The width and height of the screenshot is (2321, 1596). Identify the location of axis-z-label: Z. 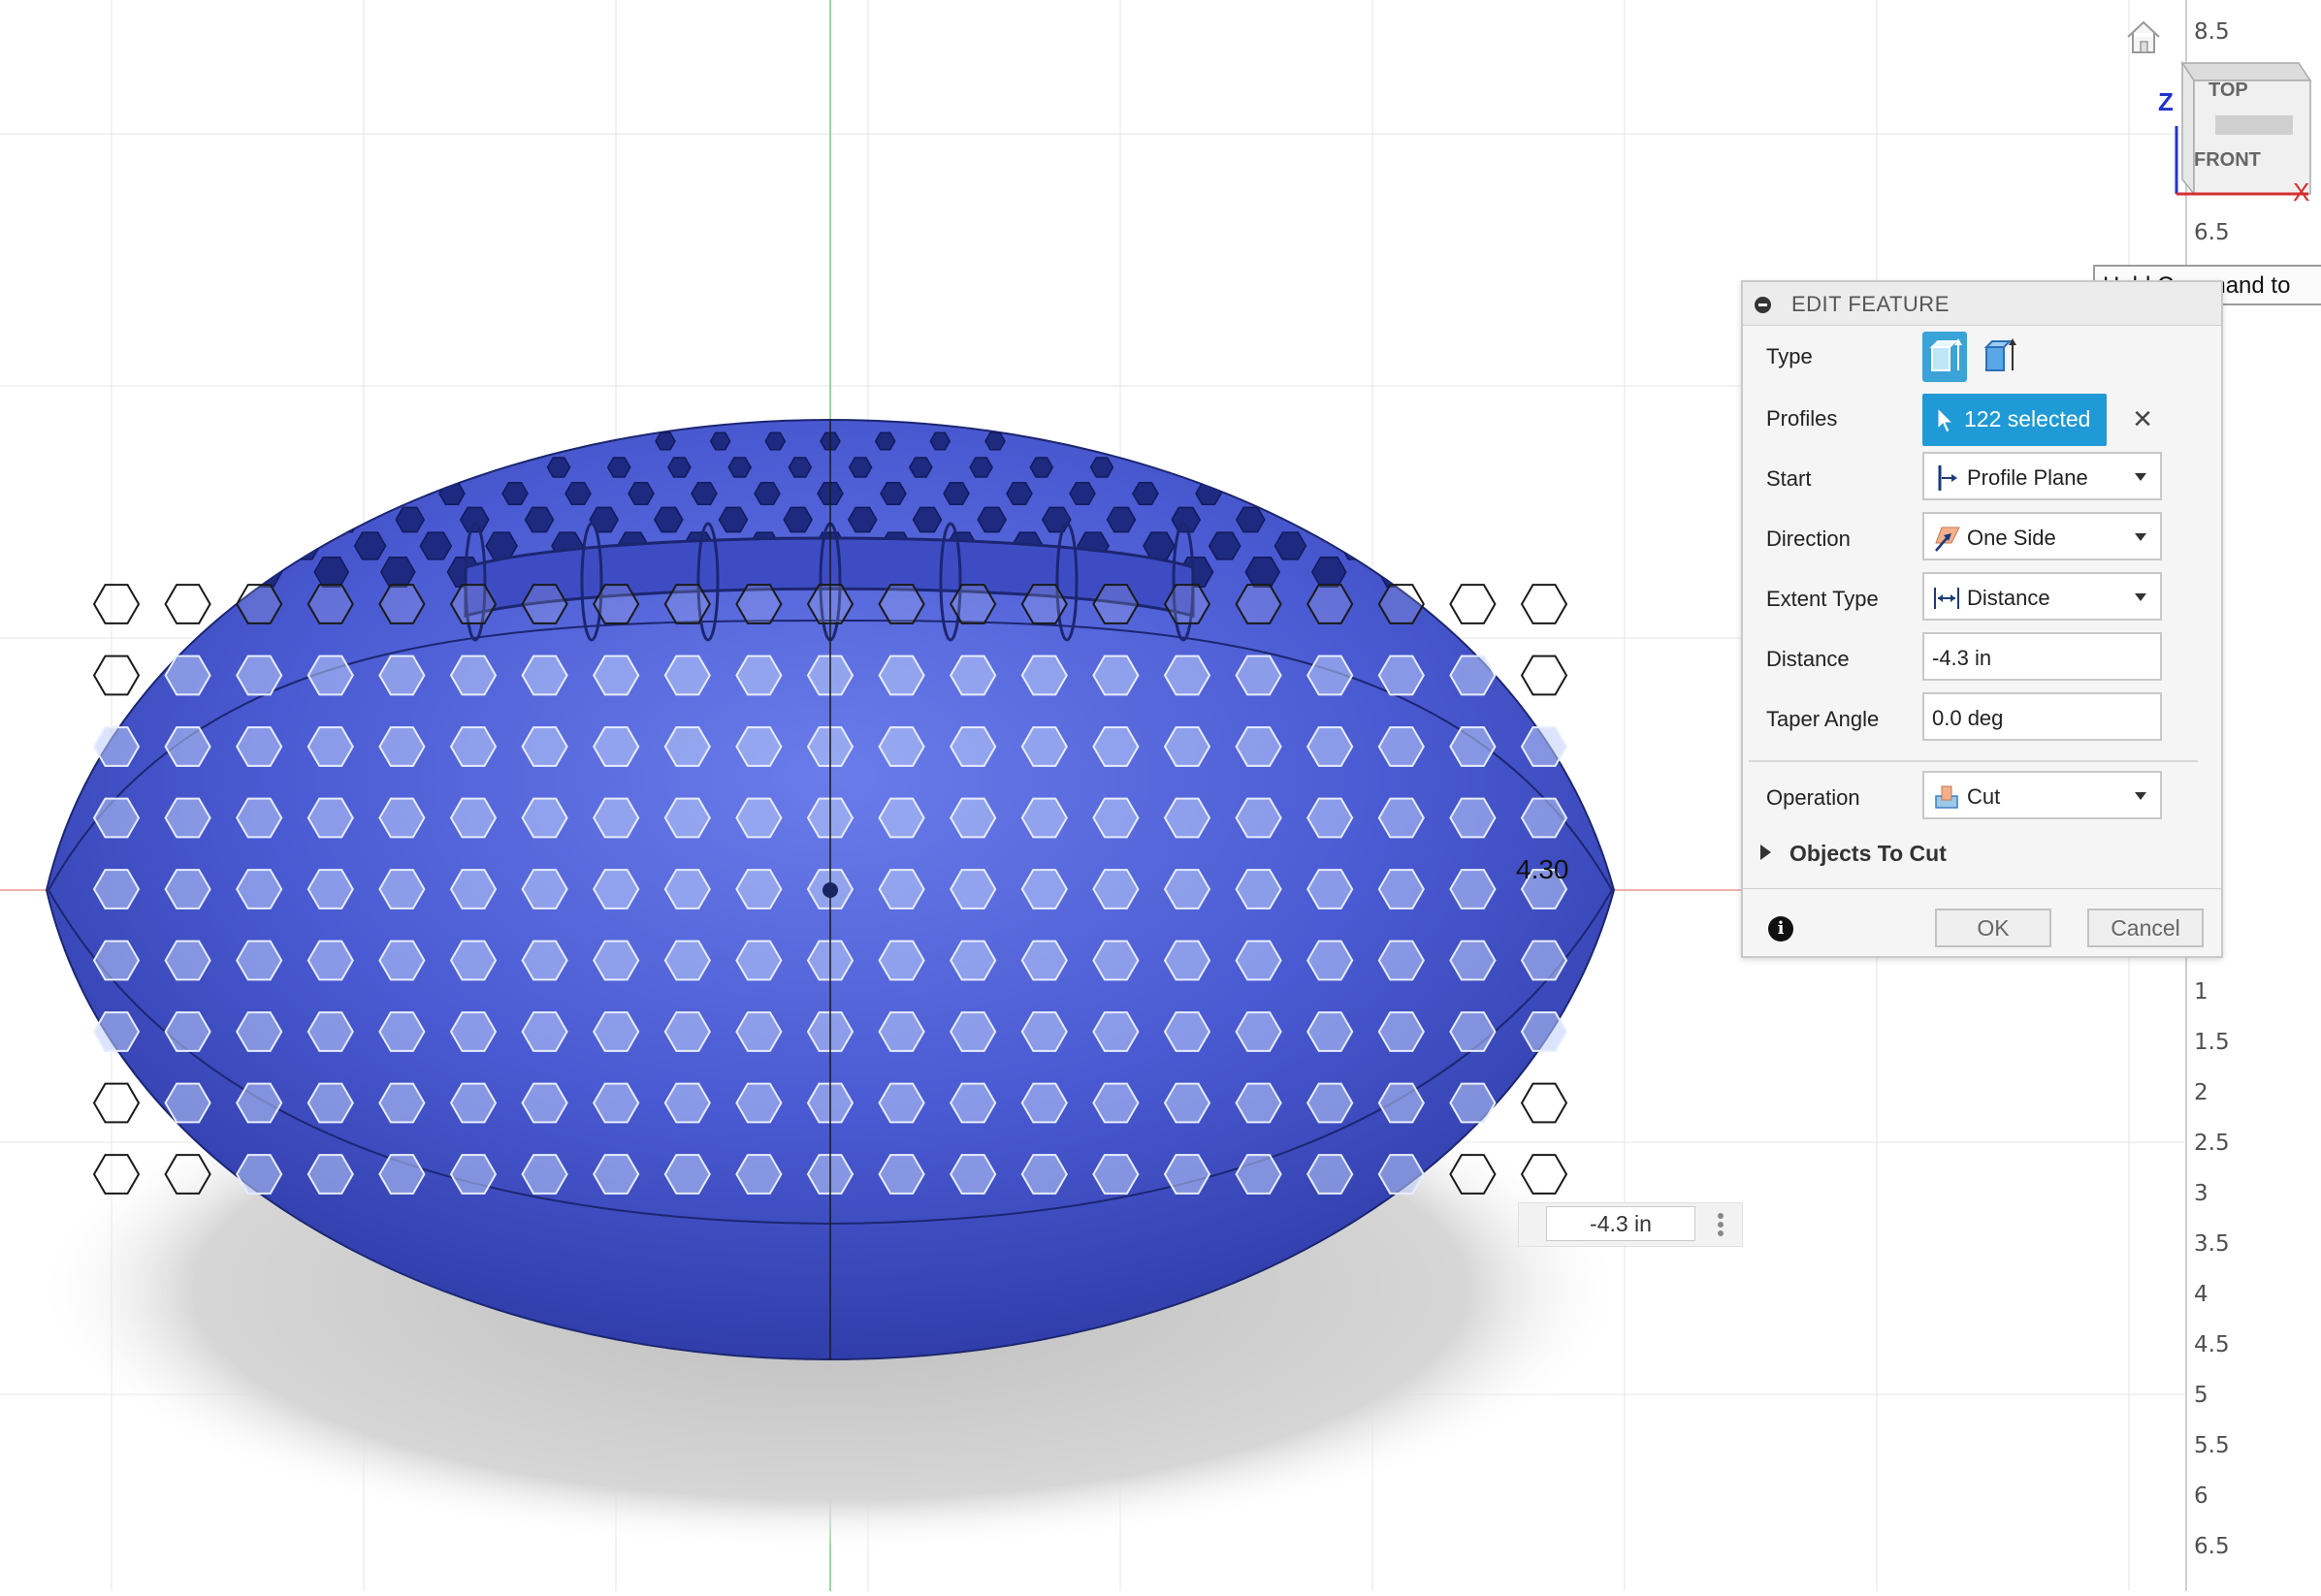
(2166, 101).